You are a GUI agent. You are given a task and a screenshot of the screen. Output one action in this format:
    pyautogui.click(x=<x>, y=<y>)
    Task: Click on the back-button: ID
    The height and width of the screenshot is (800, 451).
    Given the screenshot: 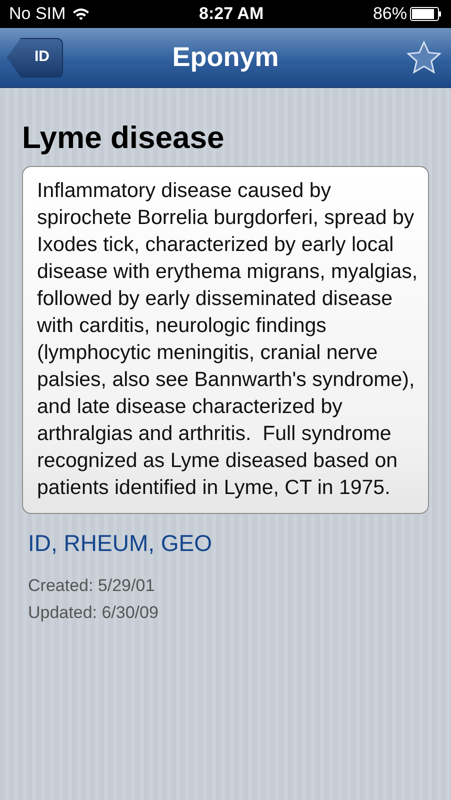 What is the action you would take?
    pyautogui.click(x=35, y=58)
    